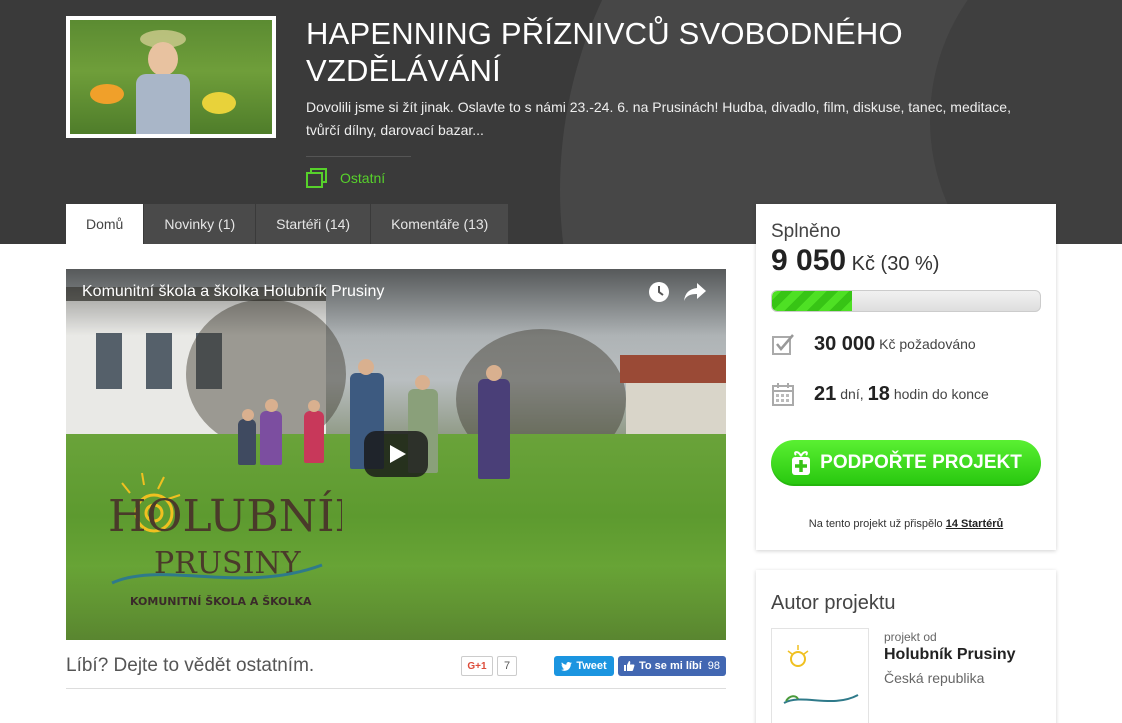 This screenshot has height=723, width=1122. Describe the element at coordinates (477, 666) in the screenshot. I see `google-plus-button: G+1` at that location.